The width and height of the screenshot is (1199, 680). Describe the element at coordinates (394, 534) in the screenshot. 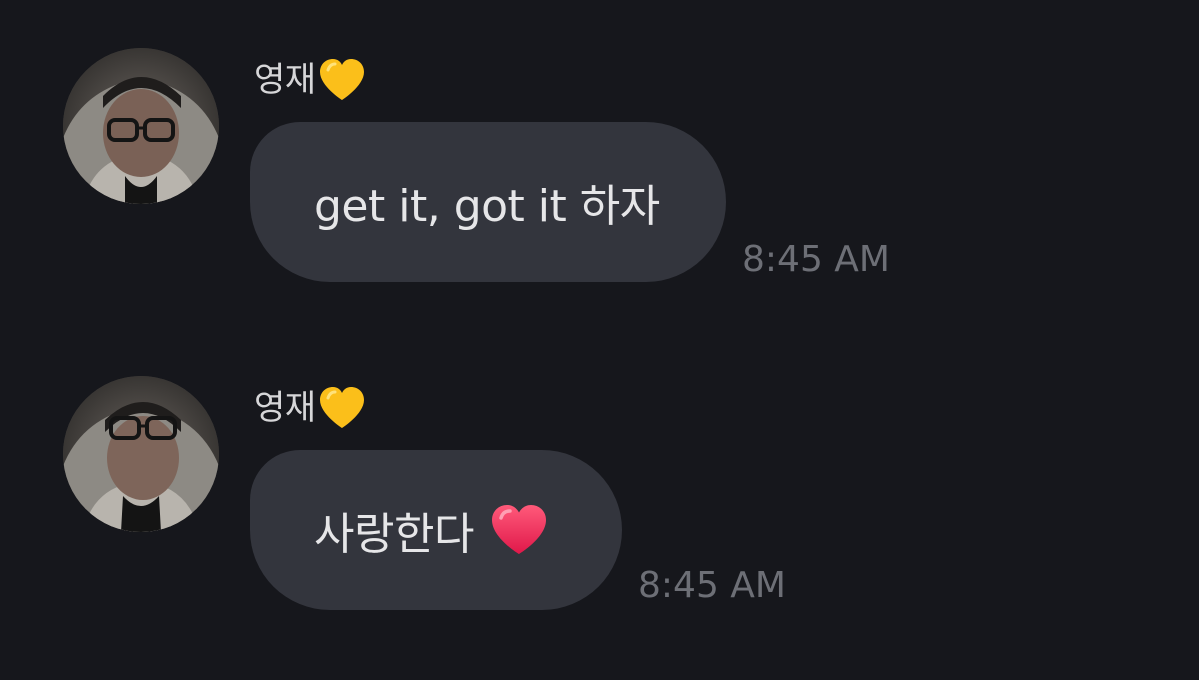

I see `message-text: 사랑한다` at that location.